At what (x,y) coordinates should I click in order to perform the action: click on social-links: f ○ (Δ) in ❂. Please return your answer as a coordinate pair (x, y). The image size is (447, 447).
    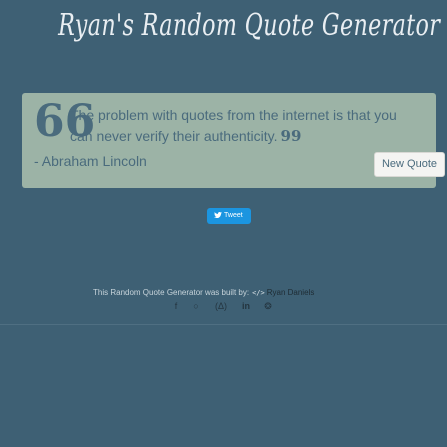
    Looking at the image, I should click on (225, 306).